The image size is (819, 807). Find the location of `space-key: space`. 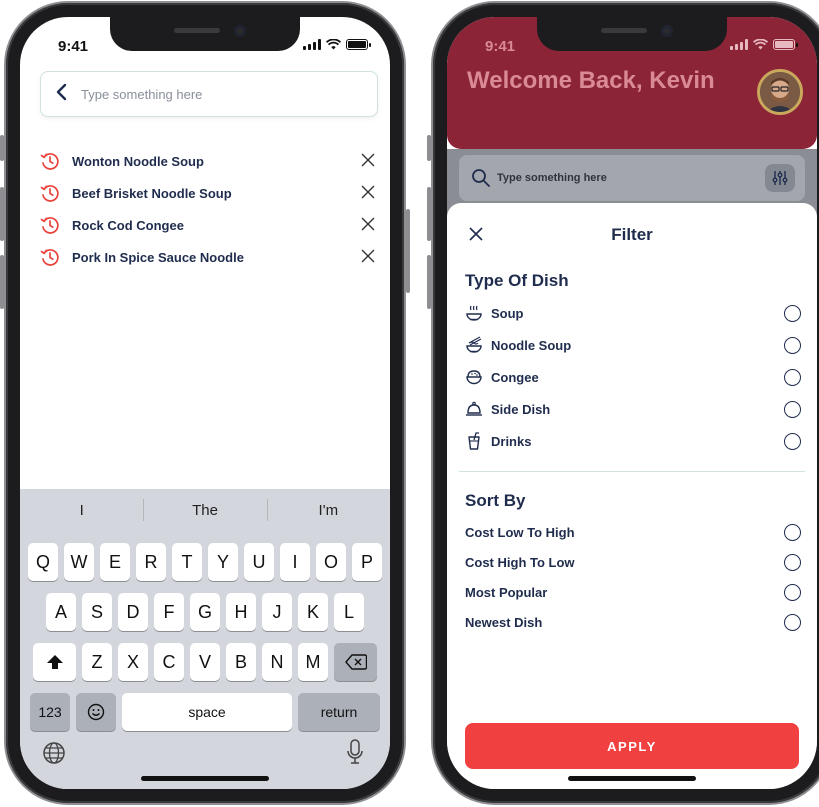

space-key: space is located at coordinates (207, 712).